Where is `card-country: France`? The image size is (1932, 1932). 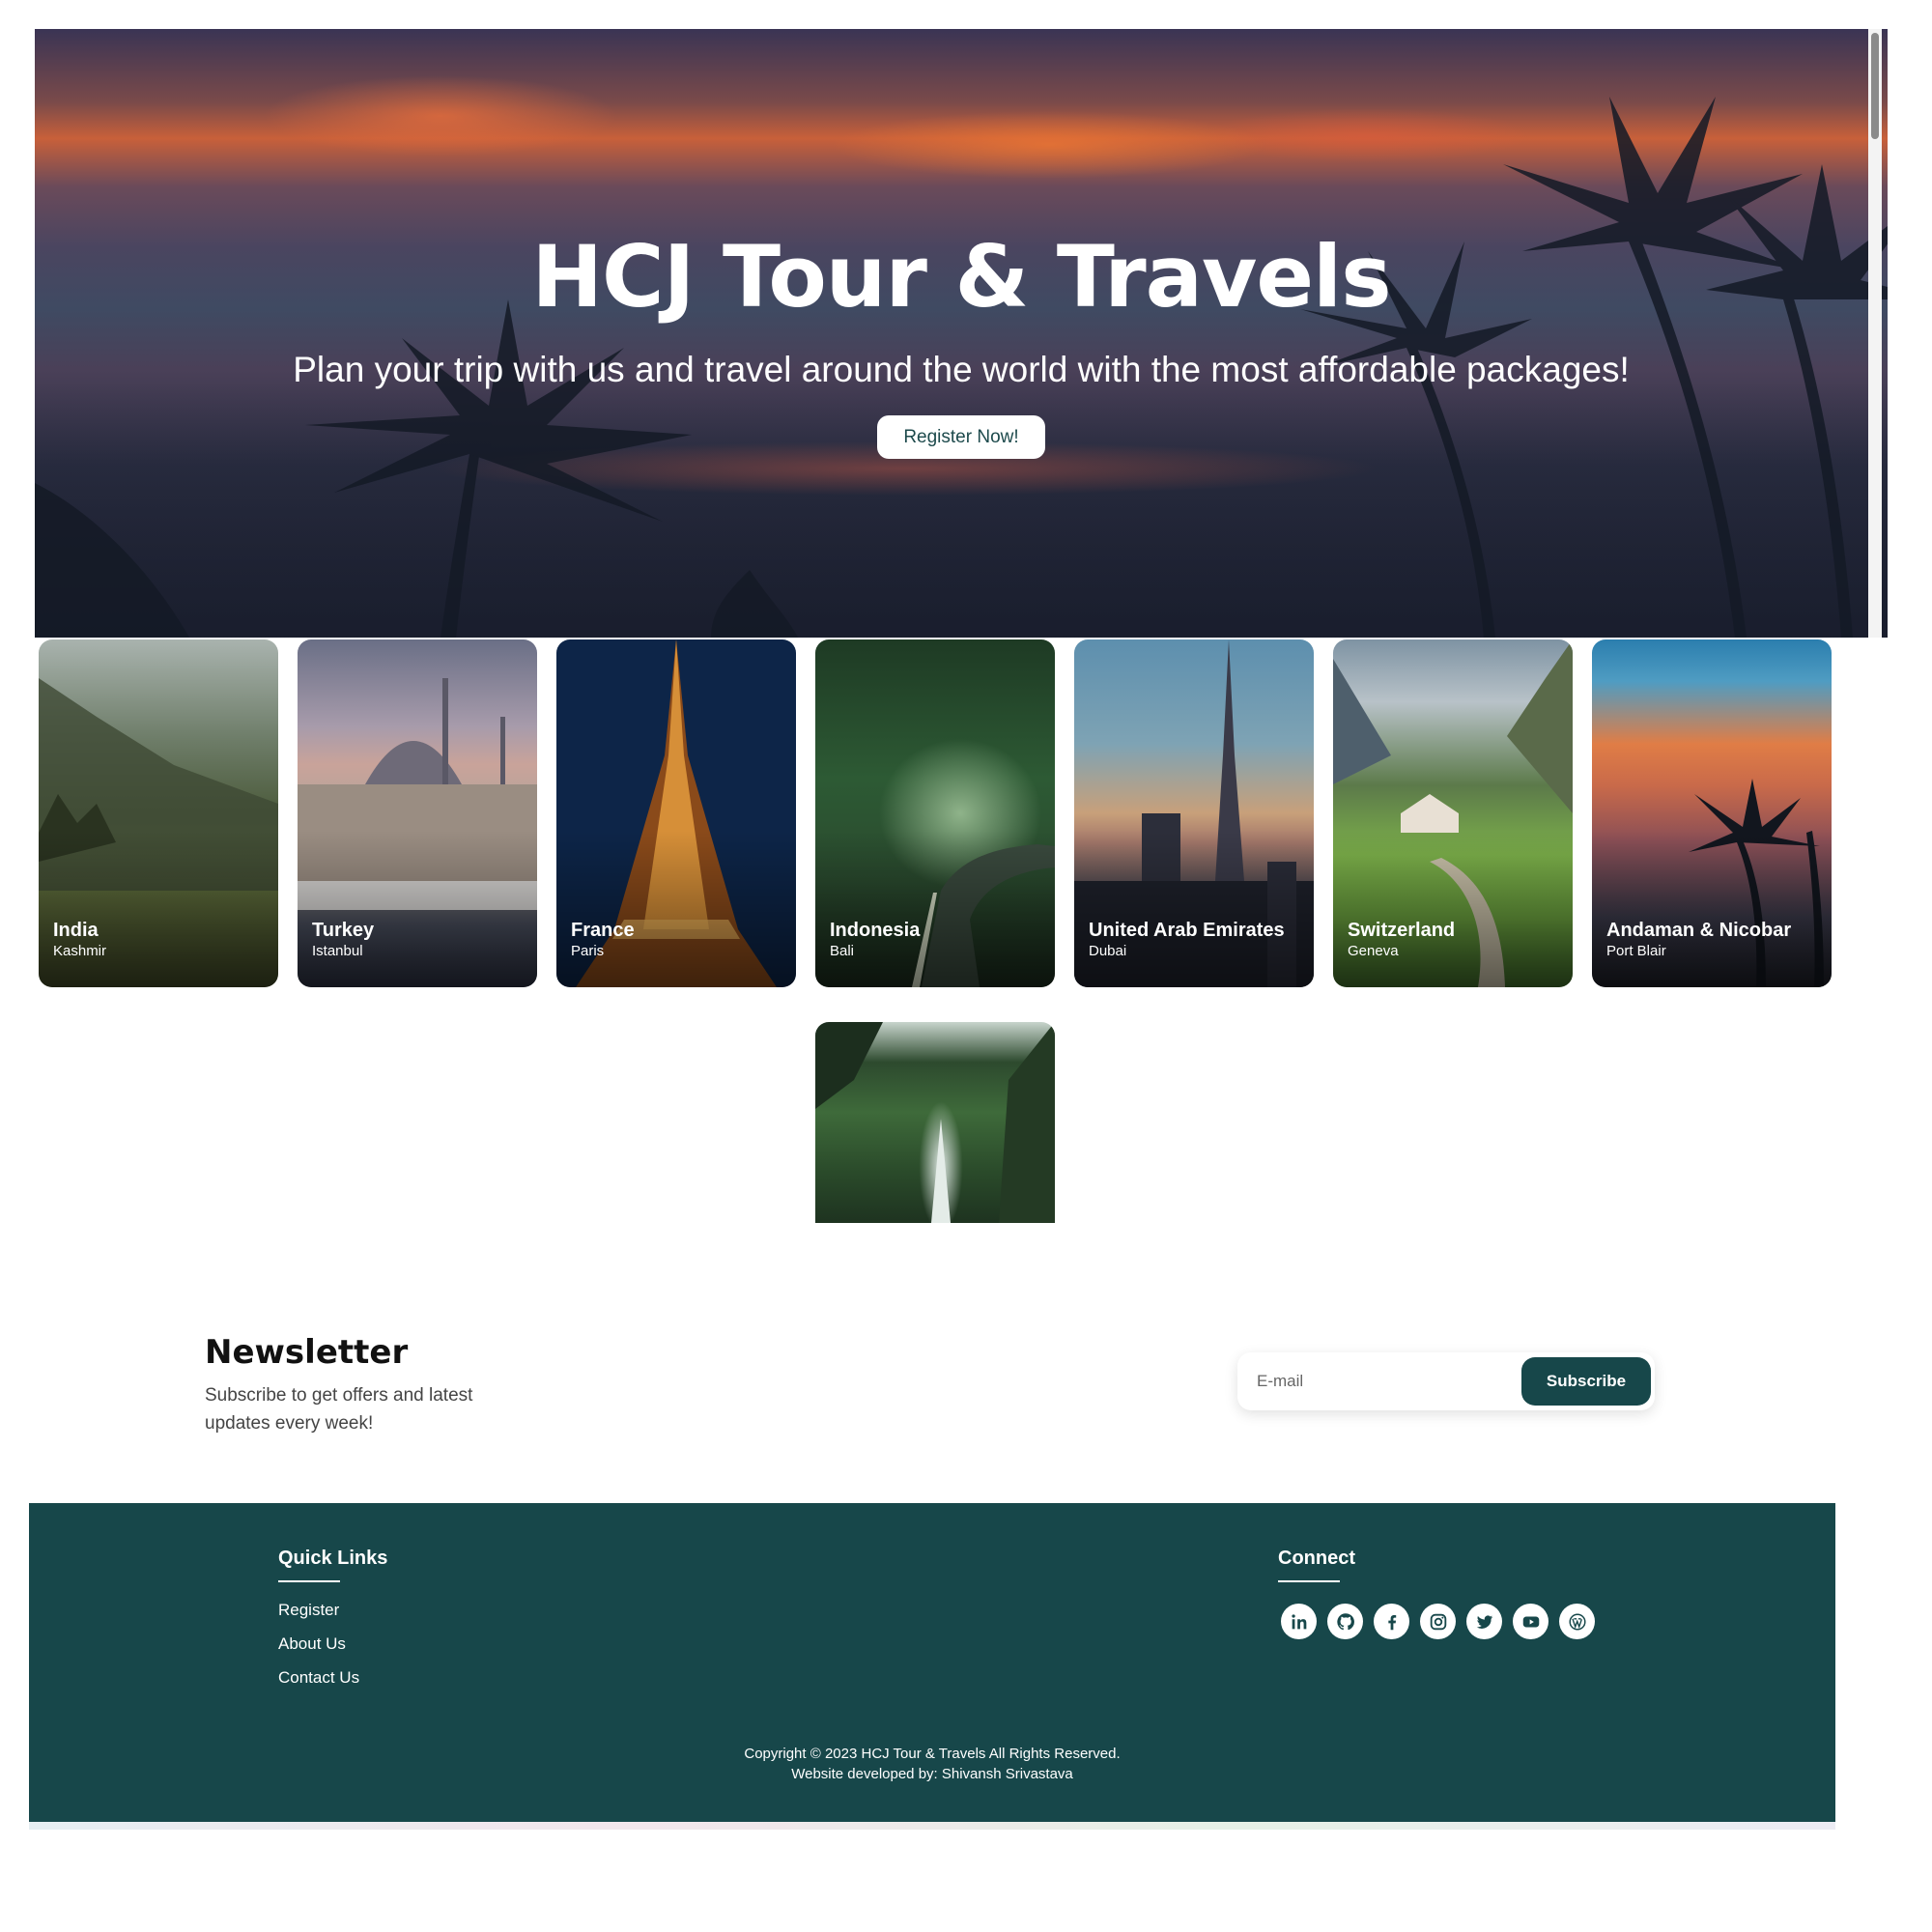
card-country: France is located at coordinates (603, 930).